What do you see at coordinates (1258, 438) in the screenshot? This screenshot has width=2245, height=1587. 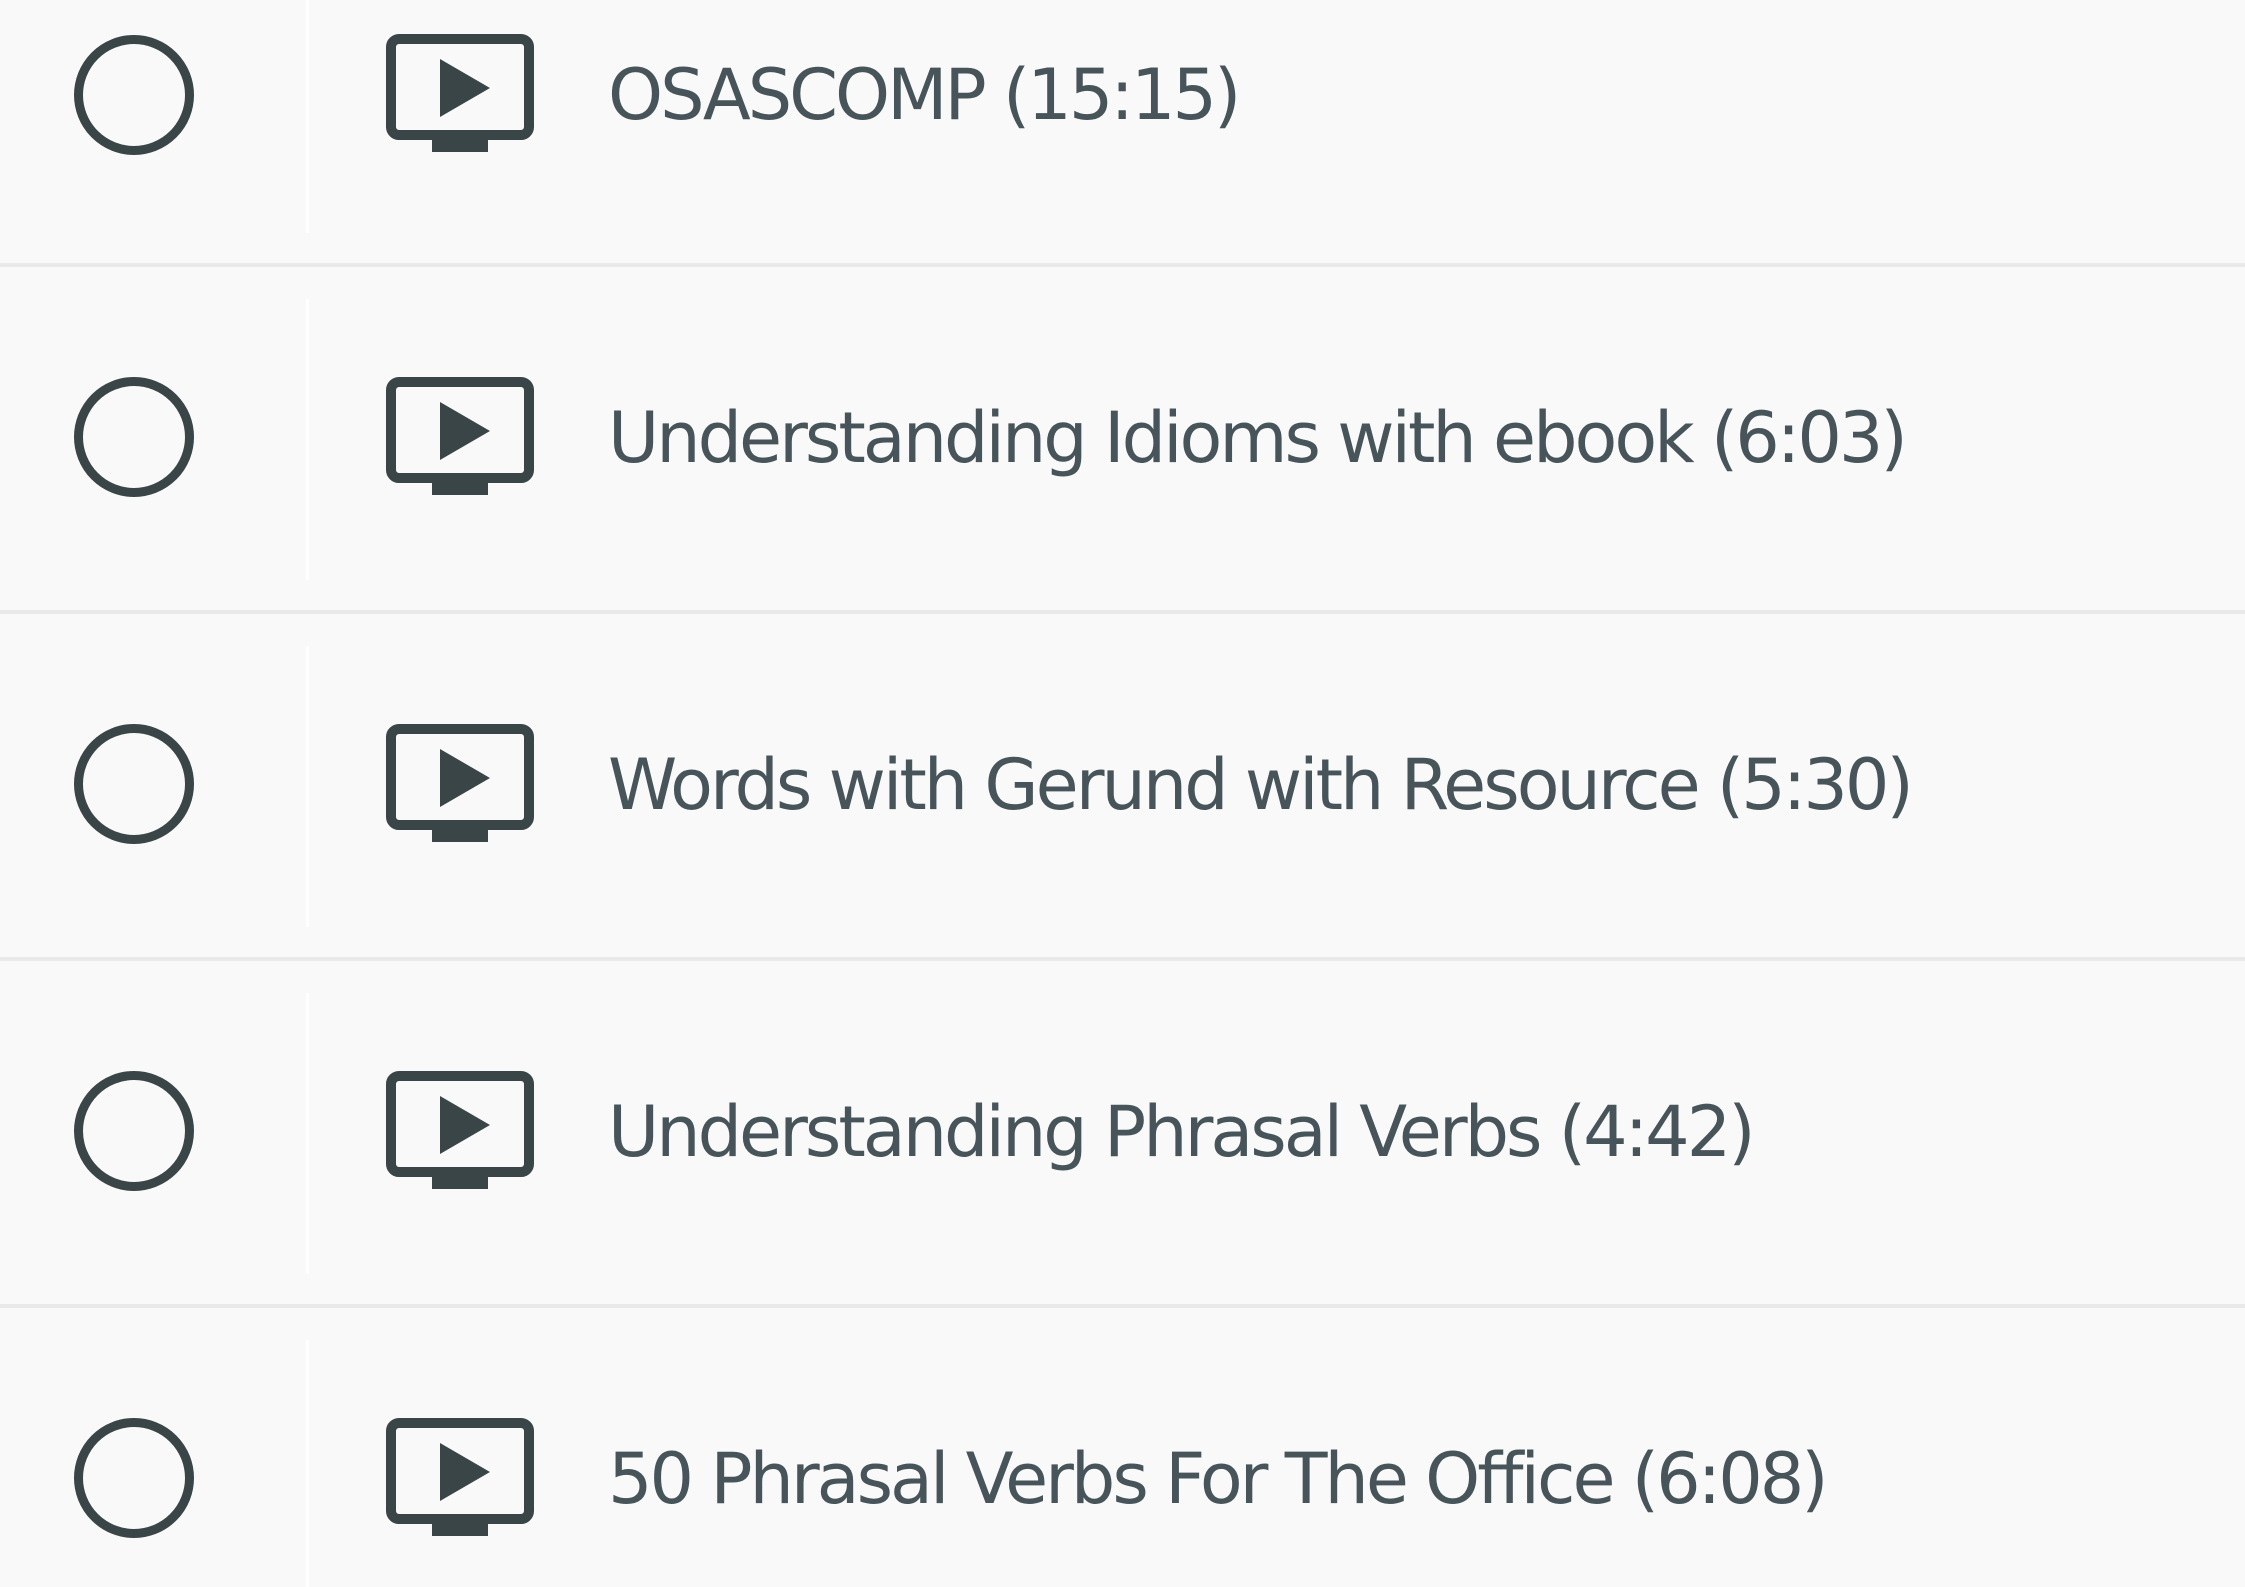 I see `lesson-title: Understanding Idioms with ebook (6:03)` at bounding box center [1258, 438].